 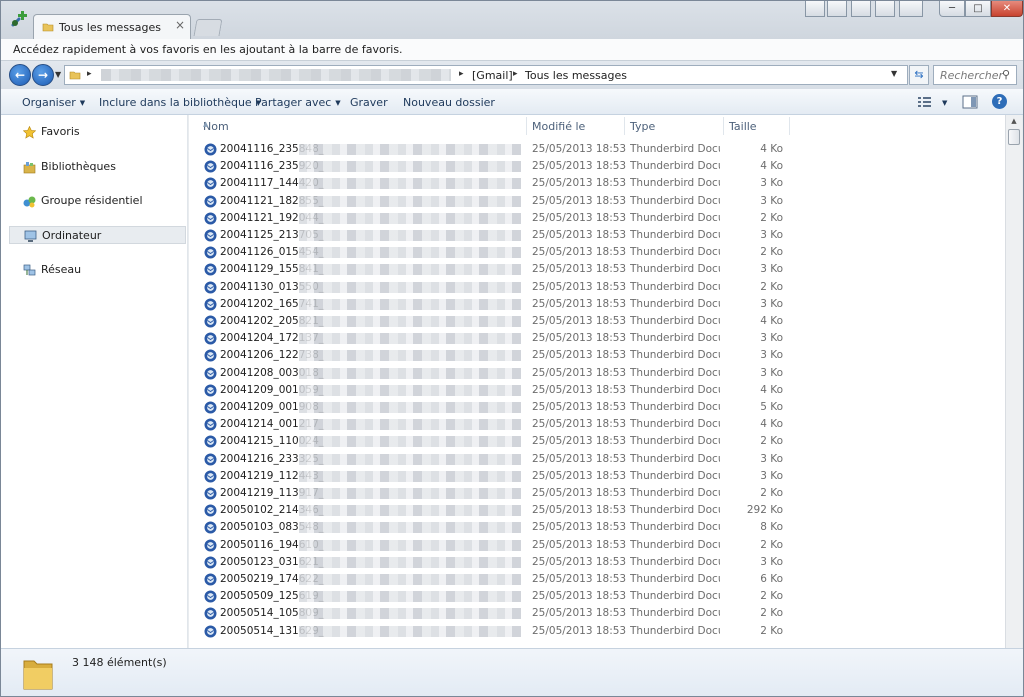 What do you see at coordinates (112, 26) in the screenshot?
I see `tab-tous-les-messages: Tous les messages ×` at bounding box center [112, 26].